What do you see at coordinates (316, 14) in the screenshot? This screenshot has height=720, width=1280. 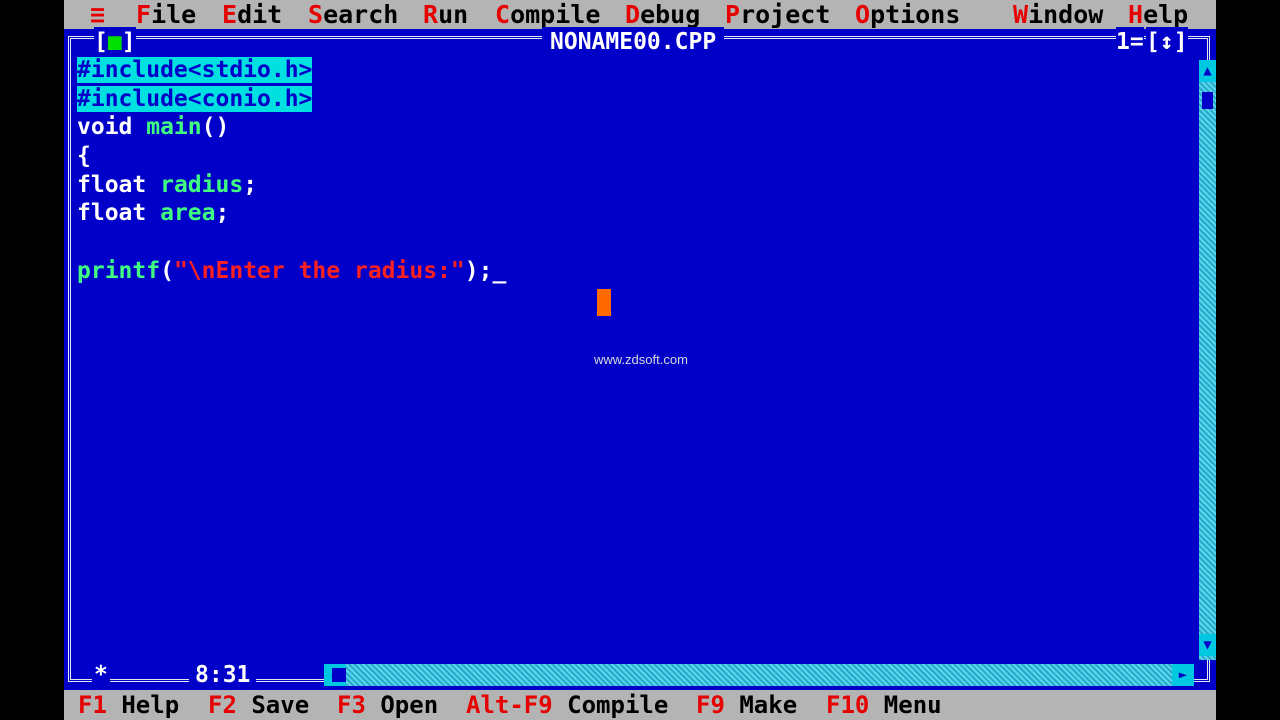 I see `menu-search-hotkey: S` at bounding box center [316, 14].